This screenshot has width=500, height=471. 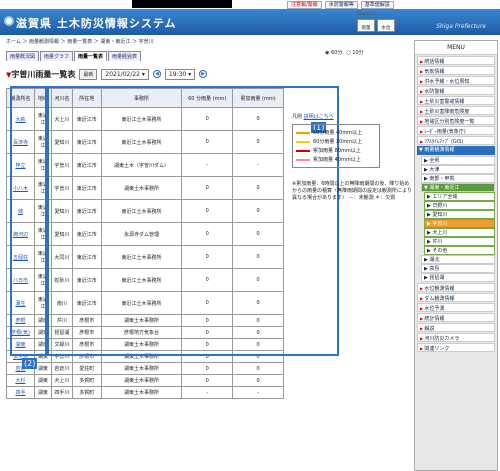 I want to click on annotation-label-2: (2), so click(x=30, y=363).